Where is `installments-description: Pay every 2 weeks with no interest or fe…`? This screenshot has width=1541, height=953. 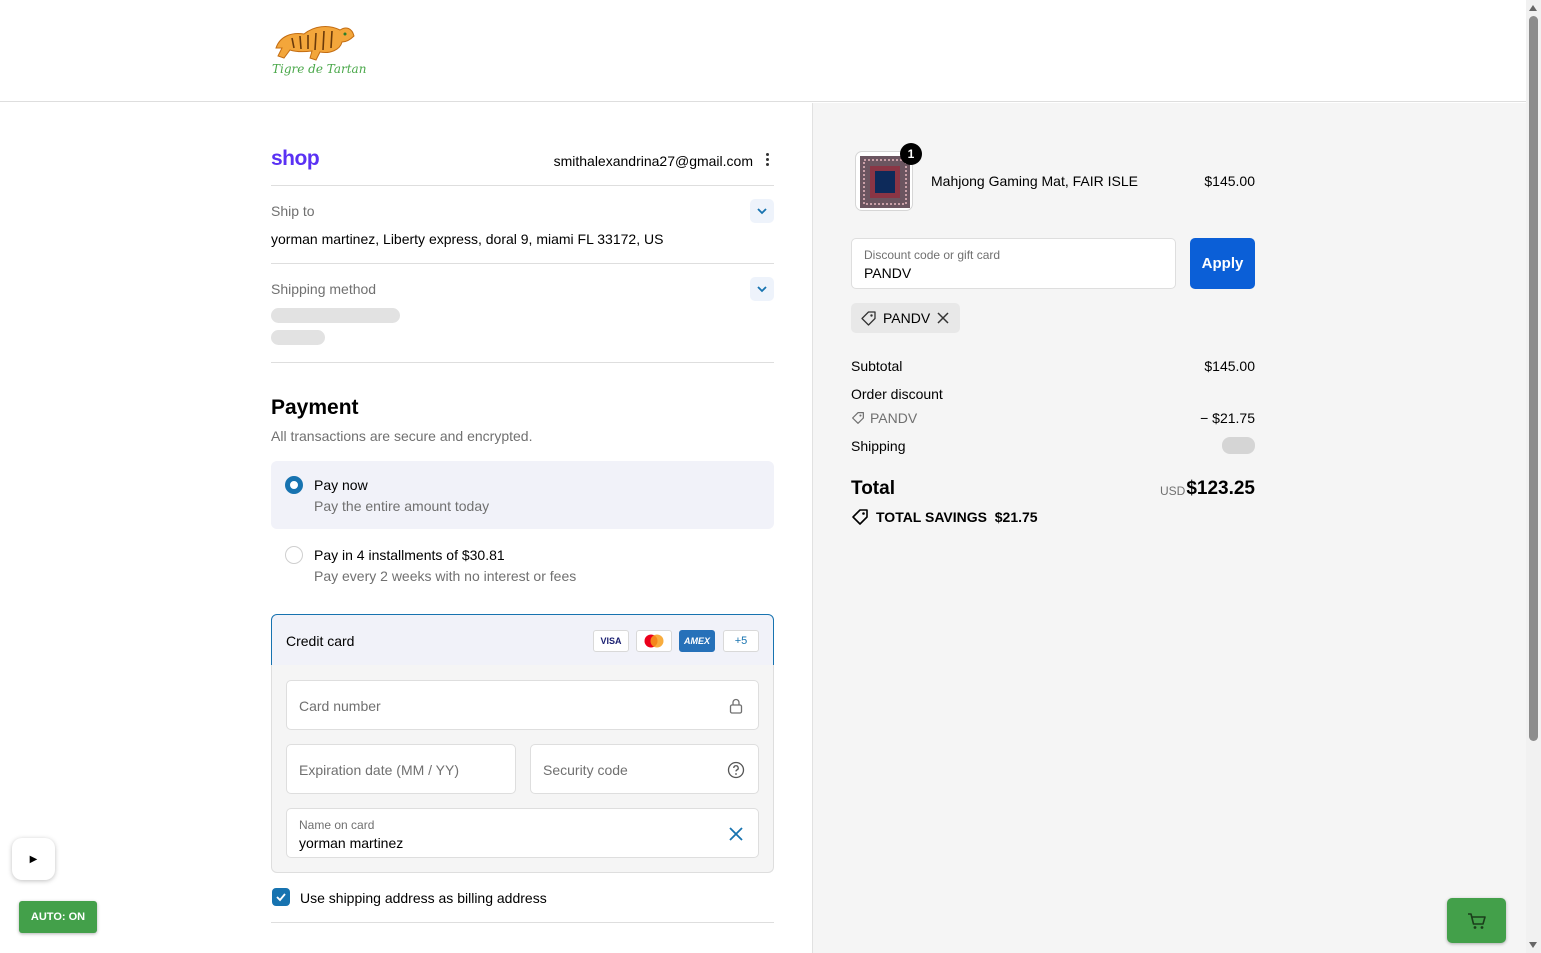
installments-description: Pay every 2 weeks with no interest or fe… is located at coordinates (445, 576).